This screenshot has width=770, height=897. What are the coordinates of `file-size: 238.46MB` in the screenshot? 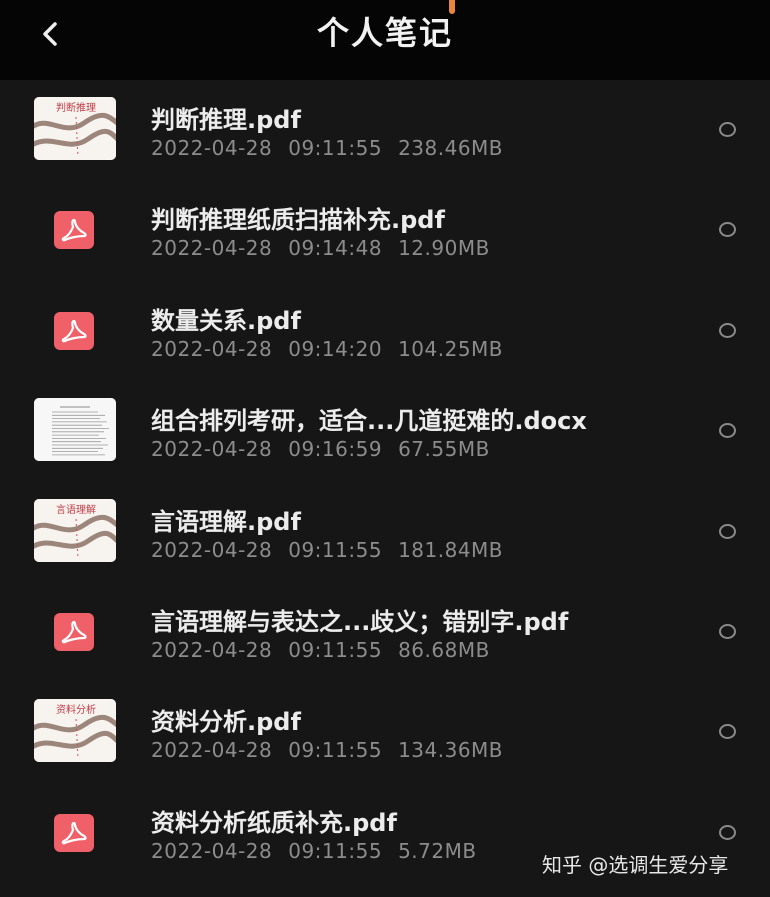 It's located at (451, 148).